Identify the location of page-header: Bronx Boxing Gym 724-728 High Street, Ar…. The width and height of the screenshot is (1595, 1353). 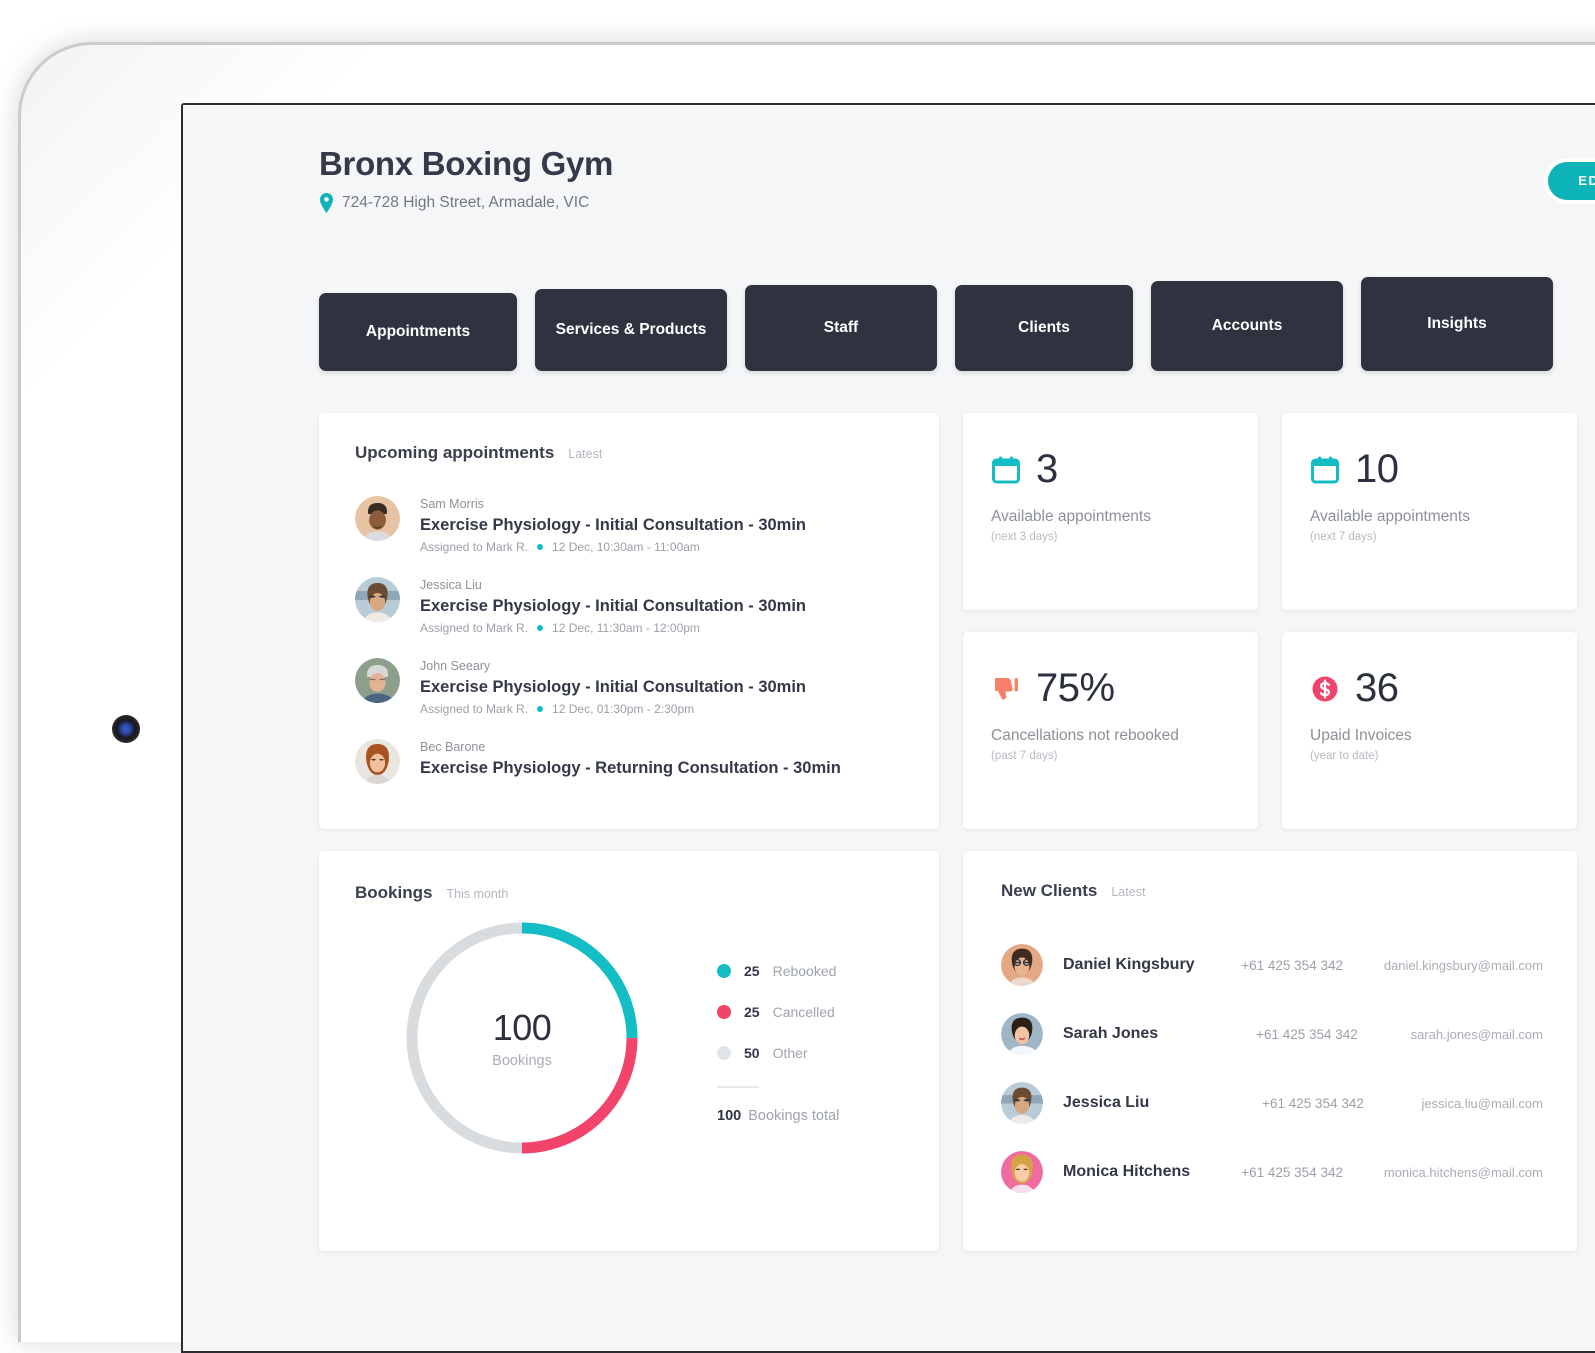
(957, 198).